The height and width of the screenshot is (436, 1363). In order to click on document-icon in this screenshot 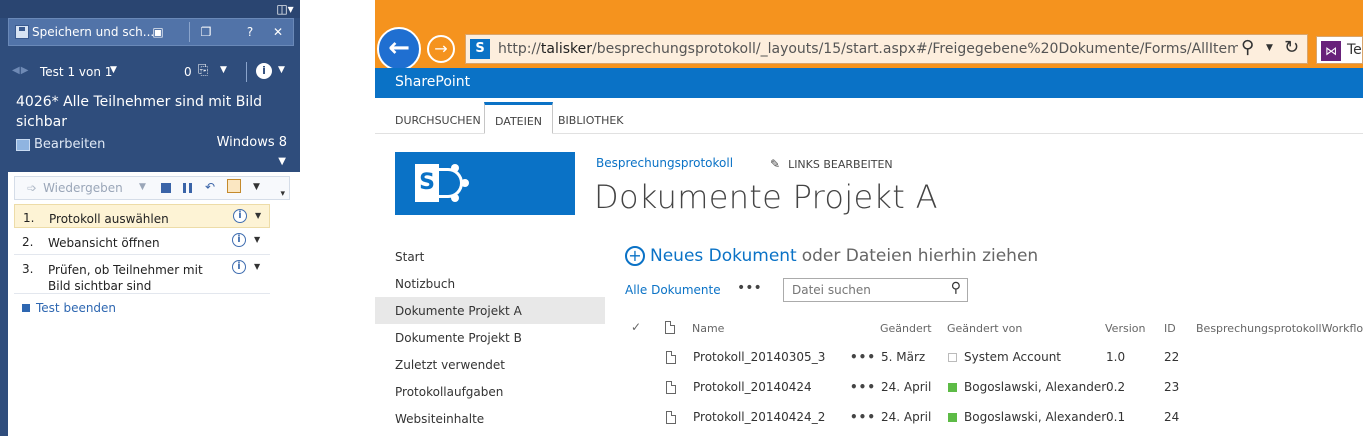, I will do `click(671, 357)`.